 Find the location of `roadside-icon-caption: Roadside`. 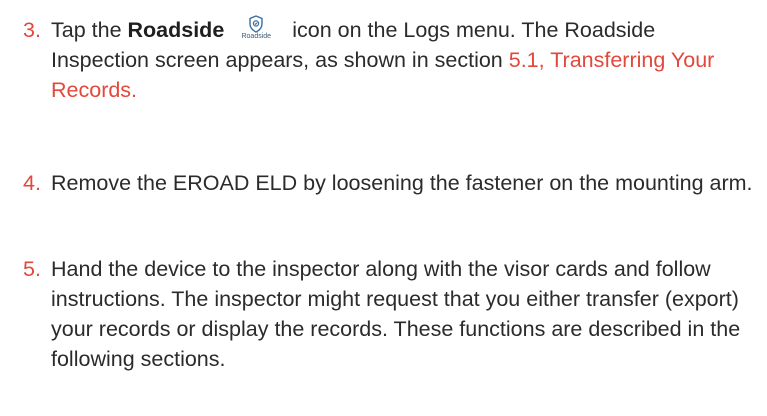

roadside-icon-caption: Roadside is located at coordinates (256, 36).